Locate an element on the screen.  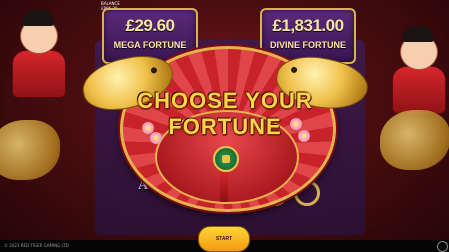
side-carp-right is located at coordinates (414, 140).